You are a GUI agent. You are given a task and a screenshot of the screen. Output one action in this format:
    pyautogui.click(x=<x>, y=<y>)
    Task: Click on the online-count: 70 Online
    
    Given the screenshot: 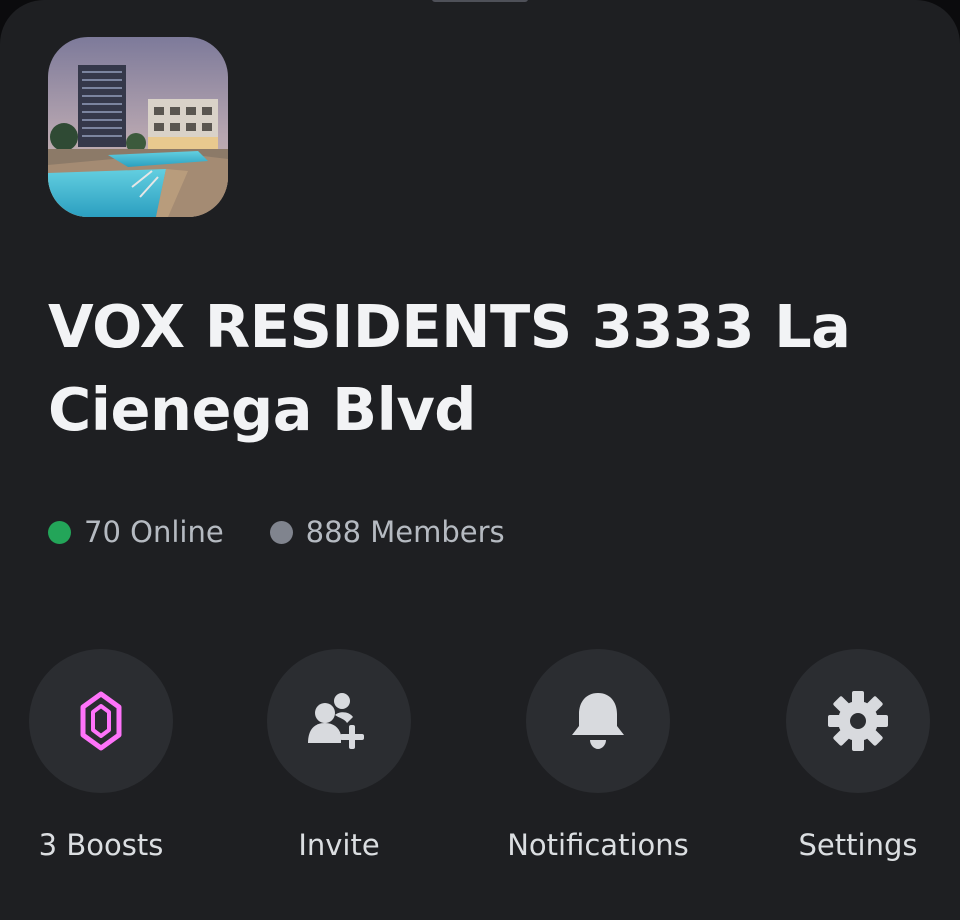 What is the action you would take?
    pyautogui.click(x=136, y=532)
    